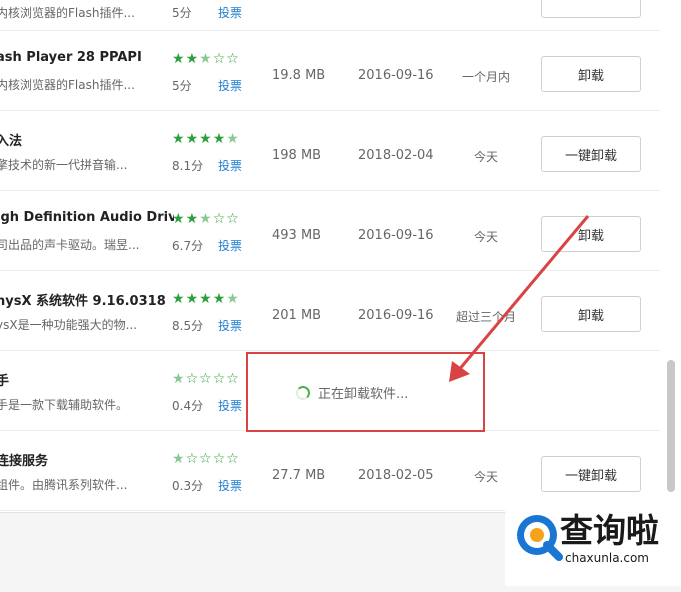 The height and width of the screenshot is (592, 681). I want to click on annotation-arrow-icon, so click(519, 298).